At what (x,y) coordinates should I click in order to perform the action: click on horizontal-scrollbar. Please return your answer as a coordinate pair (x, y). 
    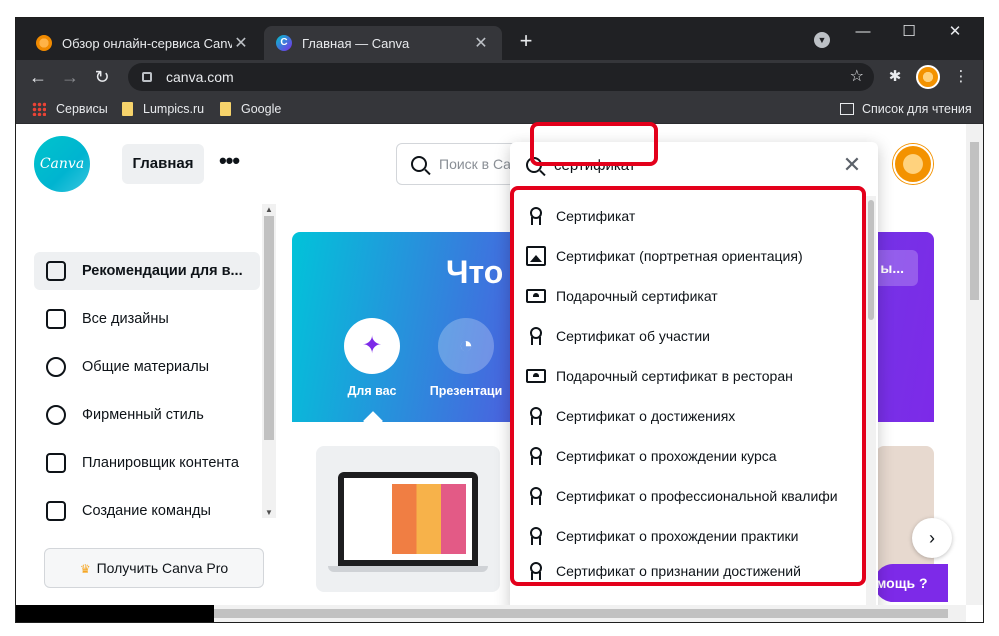
    Looking at the image, I should click on (491, 613).